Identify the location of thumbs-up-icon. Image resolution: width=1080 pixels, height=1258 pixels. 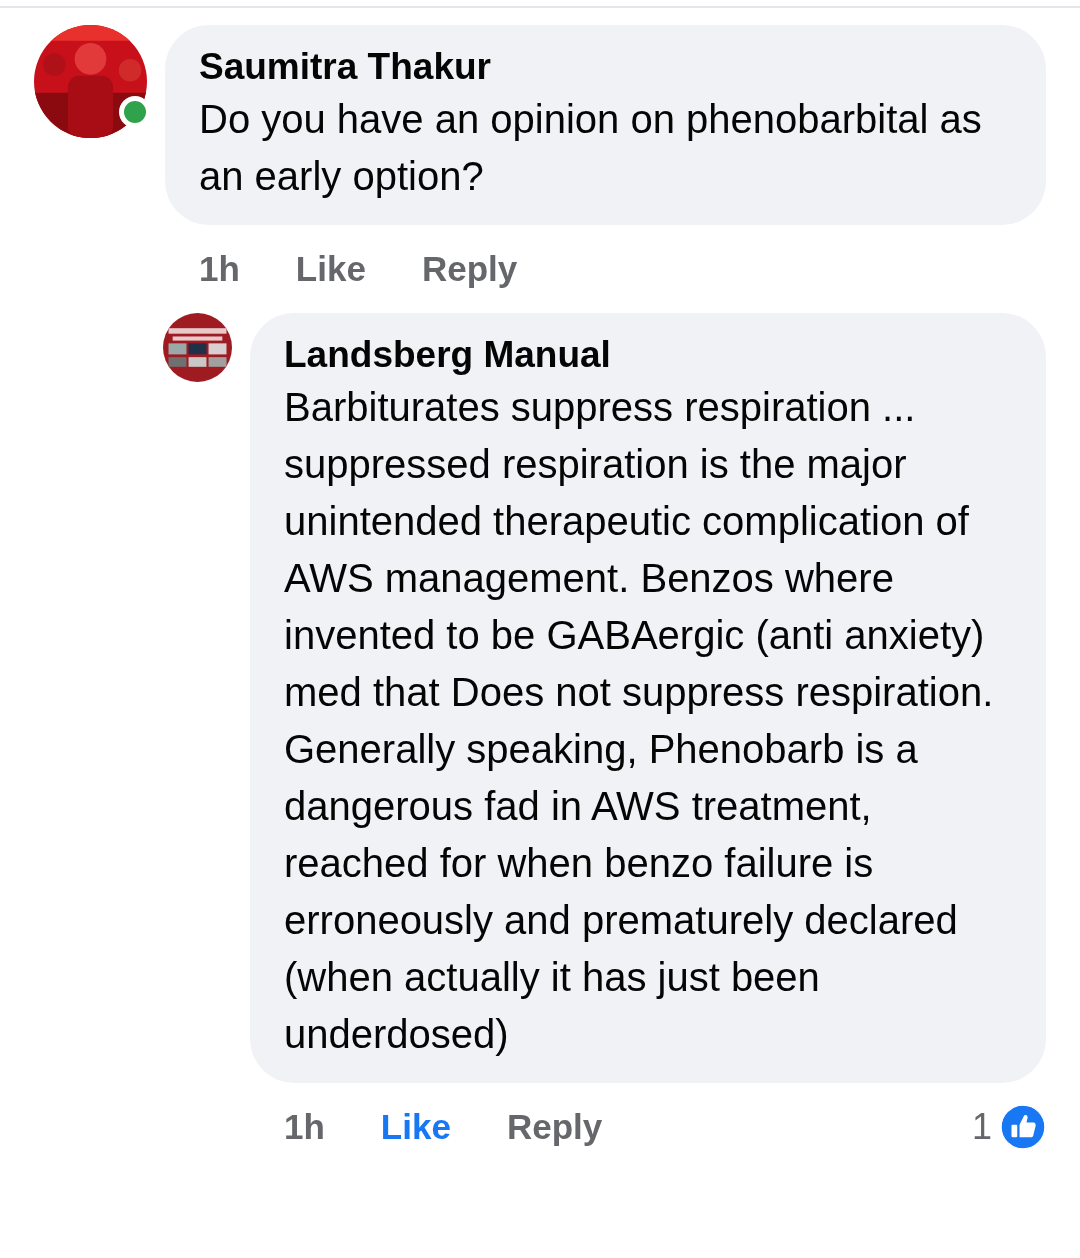
(1023, 1127).